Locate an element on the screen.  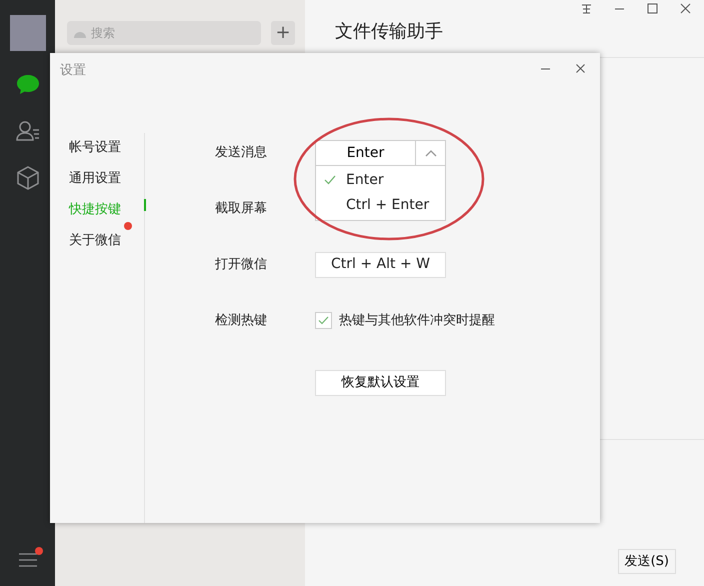
shortcut-dropdown: Enter is located at coordinates (380, 153).